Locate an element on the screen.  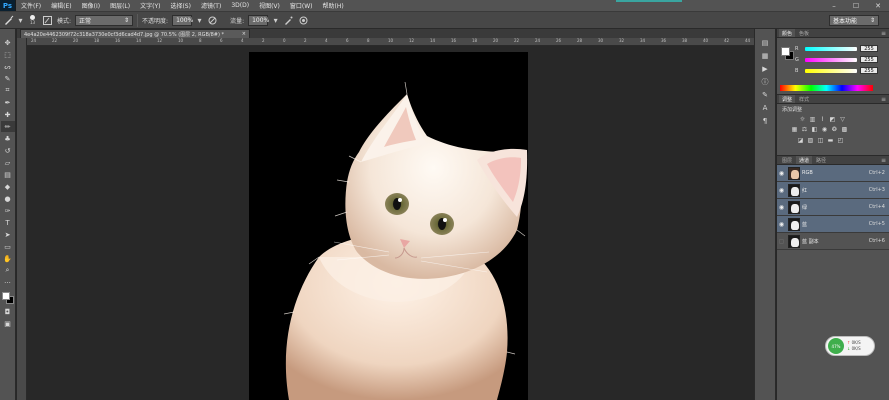
tab-paths: 路径 is located at coordinates (821, 160).